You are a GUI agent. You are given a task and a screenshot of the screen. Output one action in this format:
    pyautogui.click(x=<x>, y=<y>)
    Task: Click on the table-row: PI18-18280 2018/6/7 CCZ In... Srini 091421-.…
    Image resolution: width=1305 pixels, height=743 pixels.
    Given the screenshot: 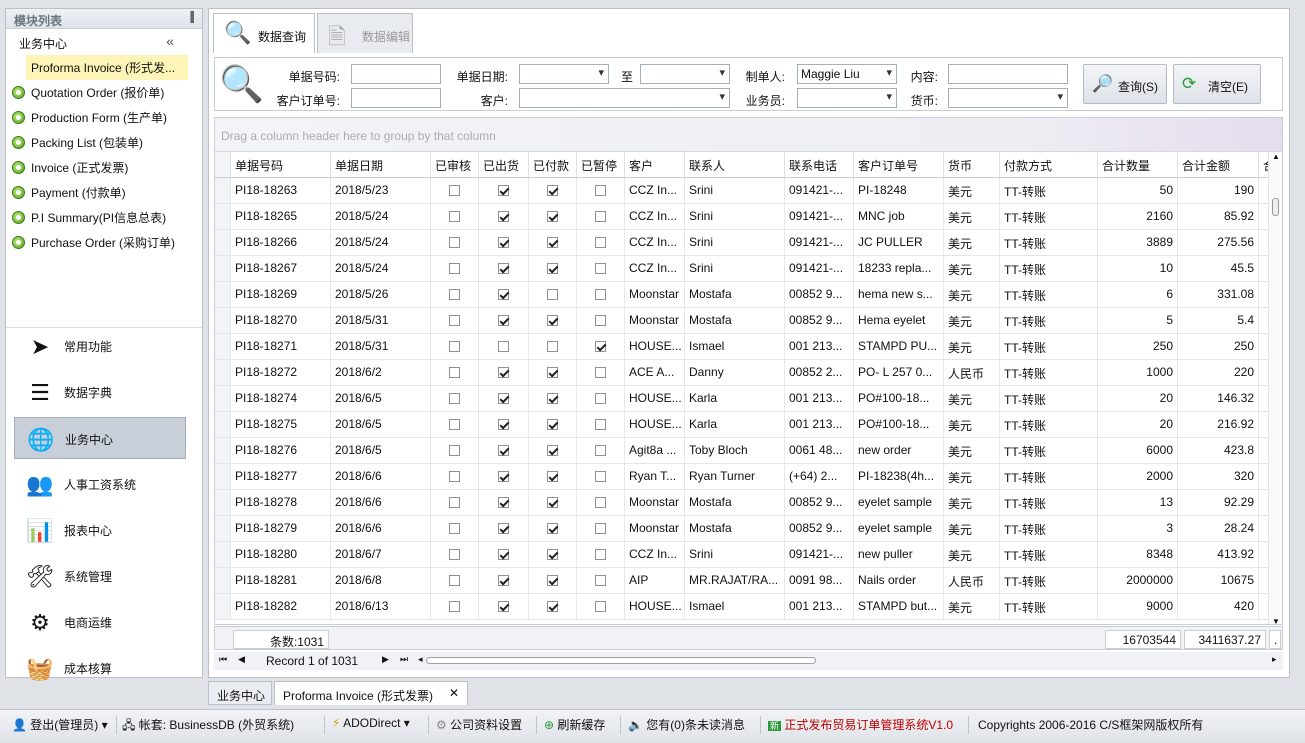 What is the action you would take?
    pyautogui.click(x=748, y=555)
    